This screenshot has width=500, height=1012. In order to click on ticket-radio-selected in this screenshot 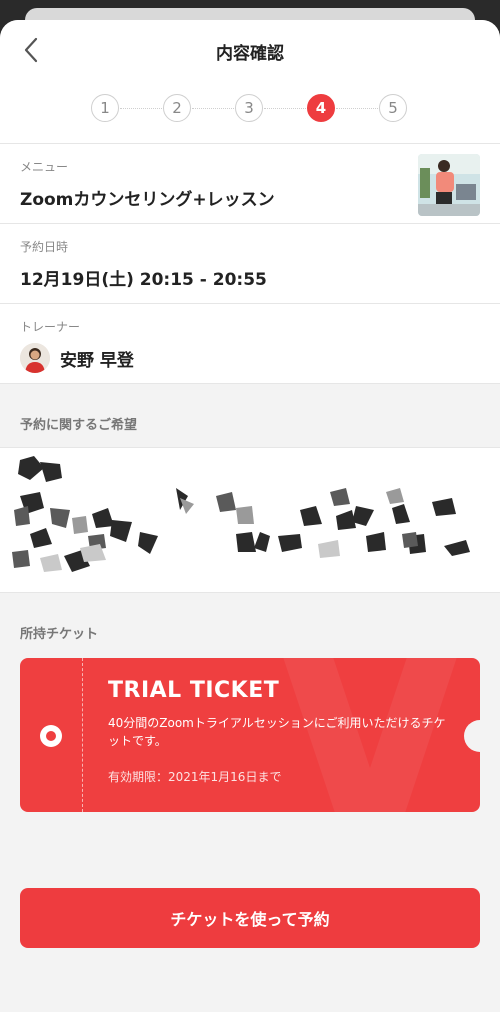, I will do `click(51, 736)`.